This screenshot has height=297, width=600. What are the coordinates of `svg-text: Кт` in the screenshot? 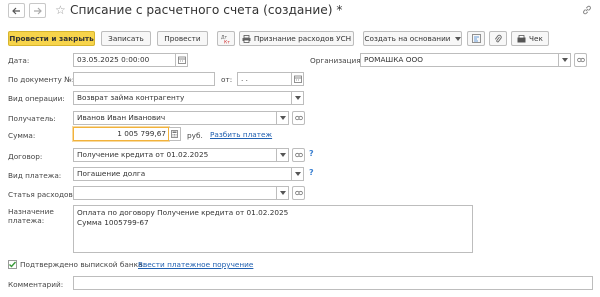 It's located at (227, 41).